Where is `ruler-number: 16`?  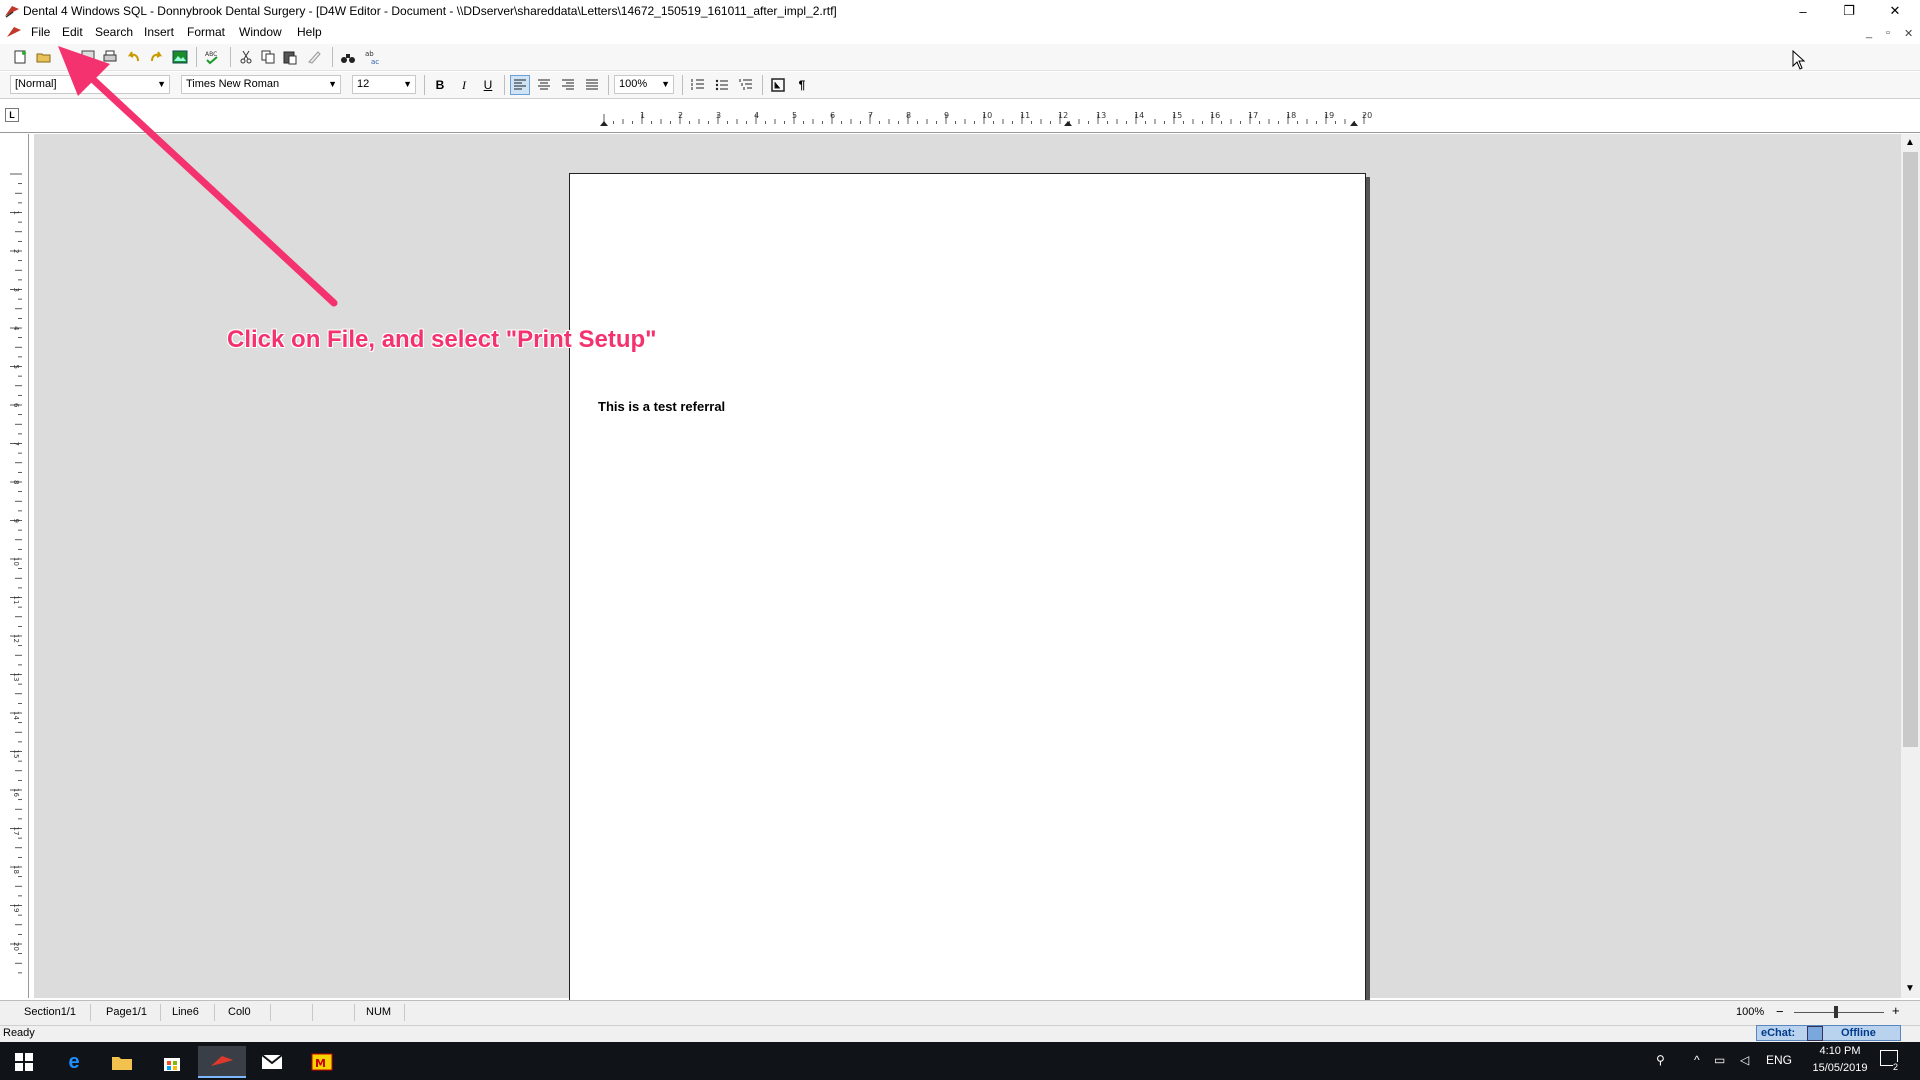 ruler-number: 16 is located at coordinates (1215, 115).